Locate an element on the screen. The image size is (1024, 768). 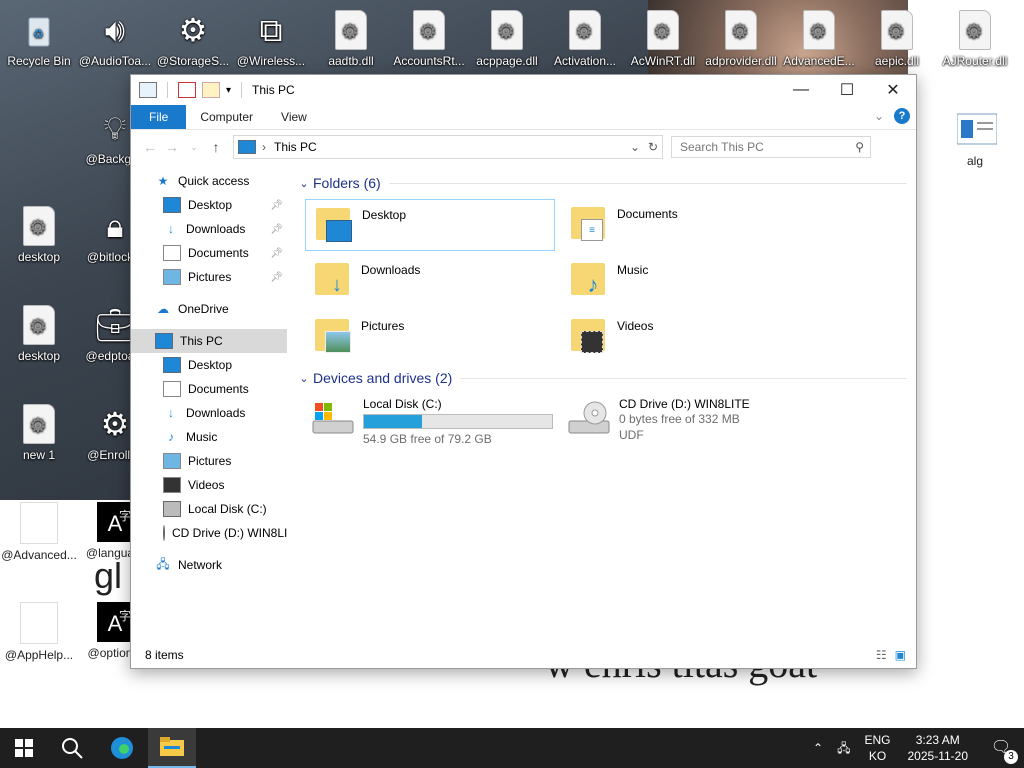
folder-documents: ≡ Documents is located at coordinates (686, 225).